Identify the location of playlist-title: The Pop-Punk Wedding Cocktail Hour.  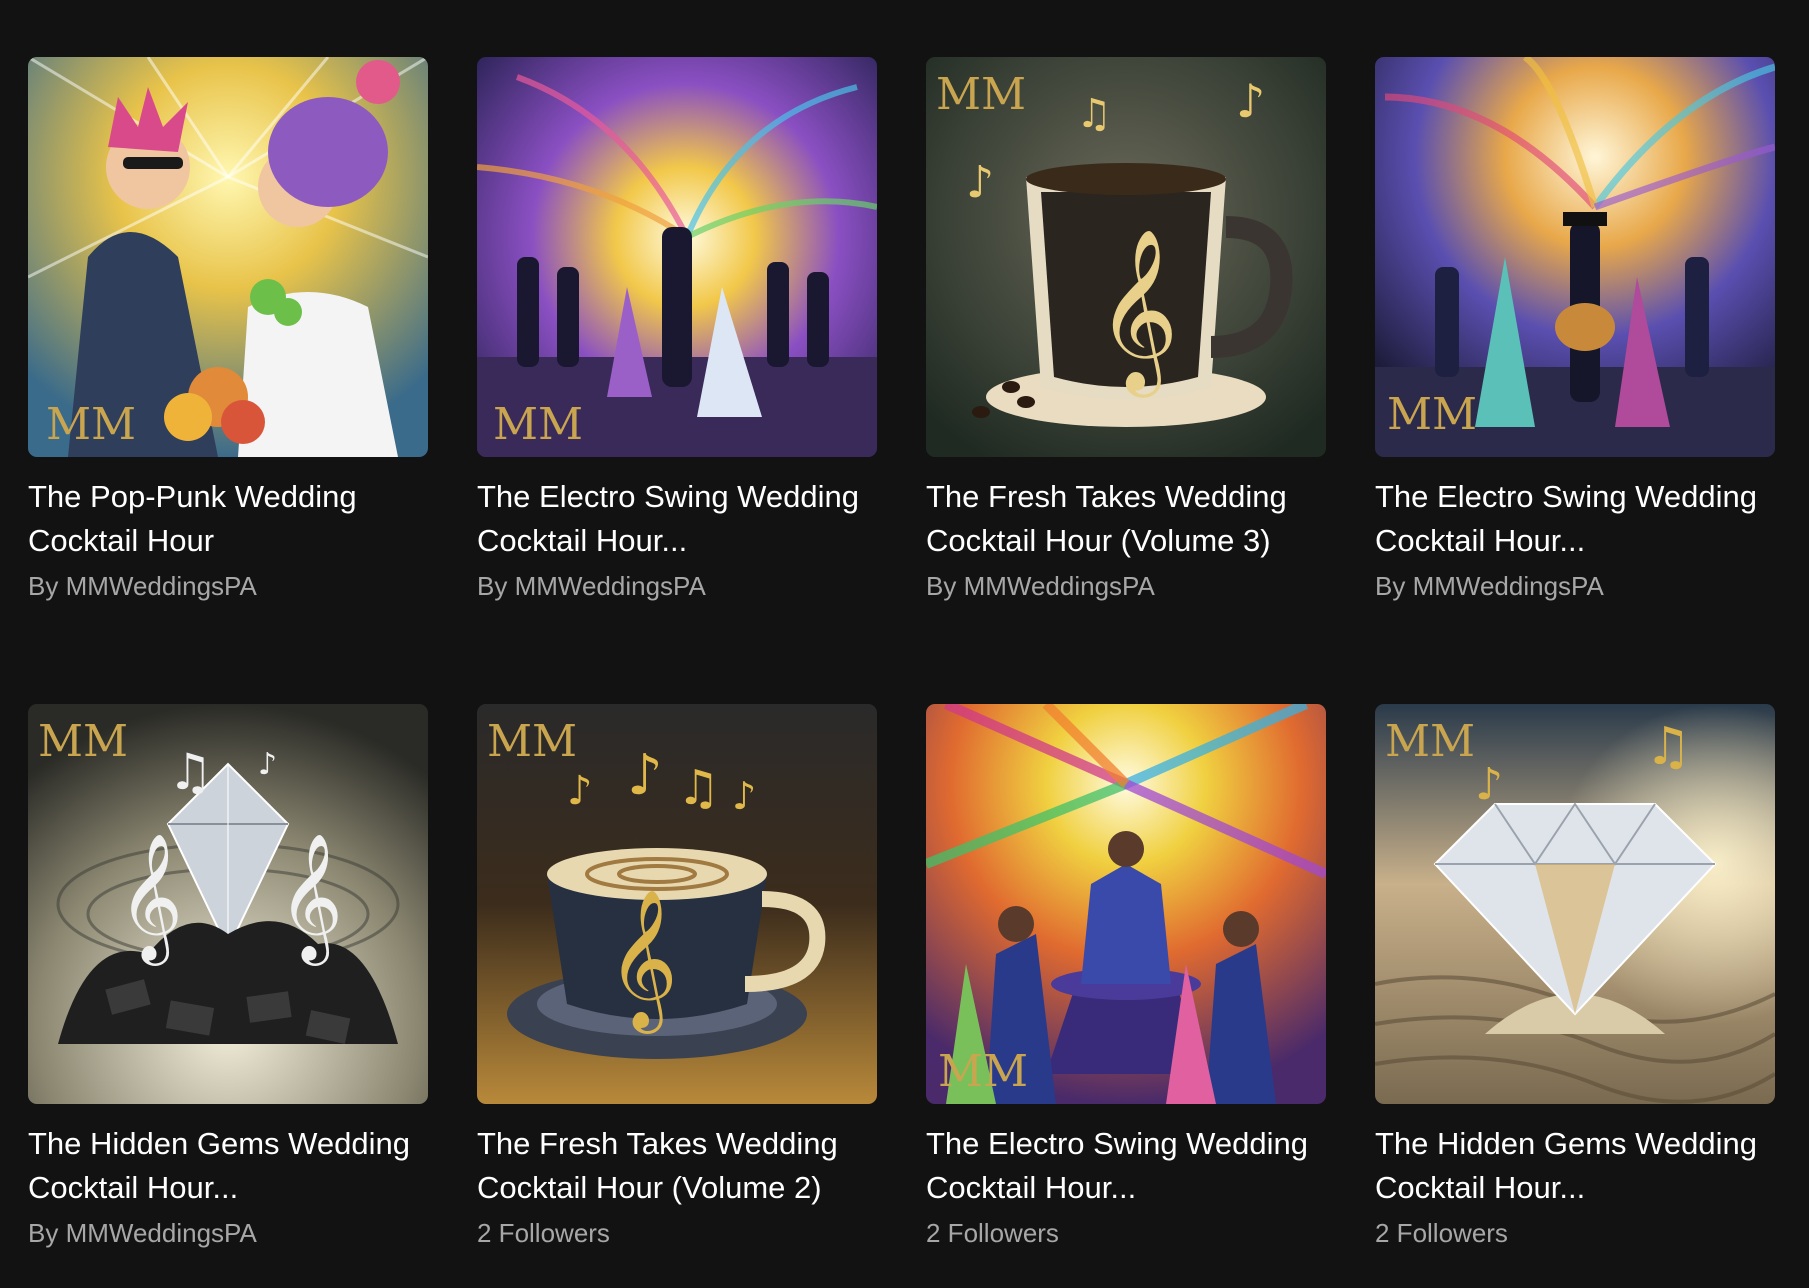
(228, 519).